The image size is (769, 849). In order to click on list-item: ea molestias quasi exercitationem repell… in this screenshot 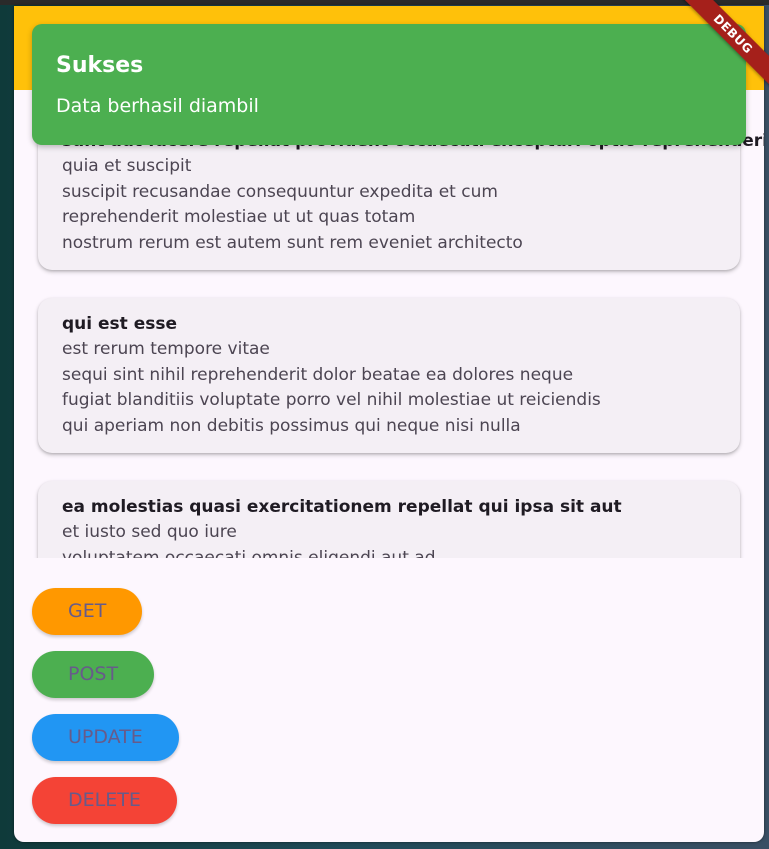, I will do `click(389, 519)`.